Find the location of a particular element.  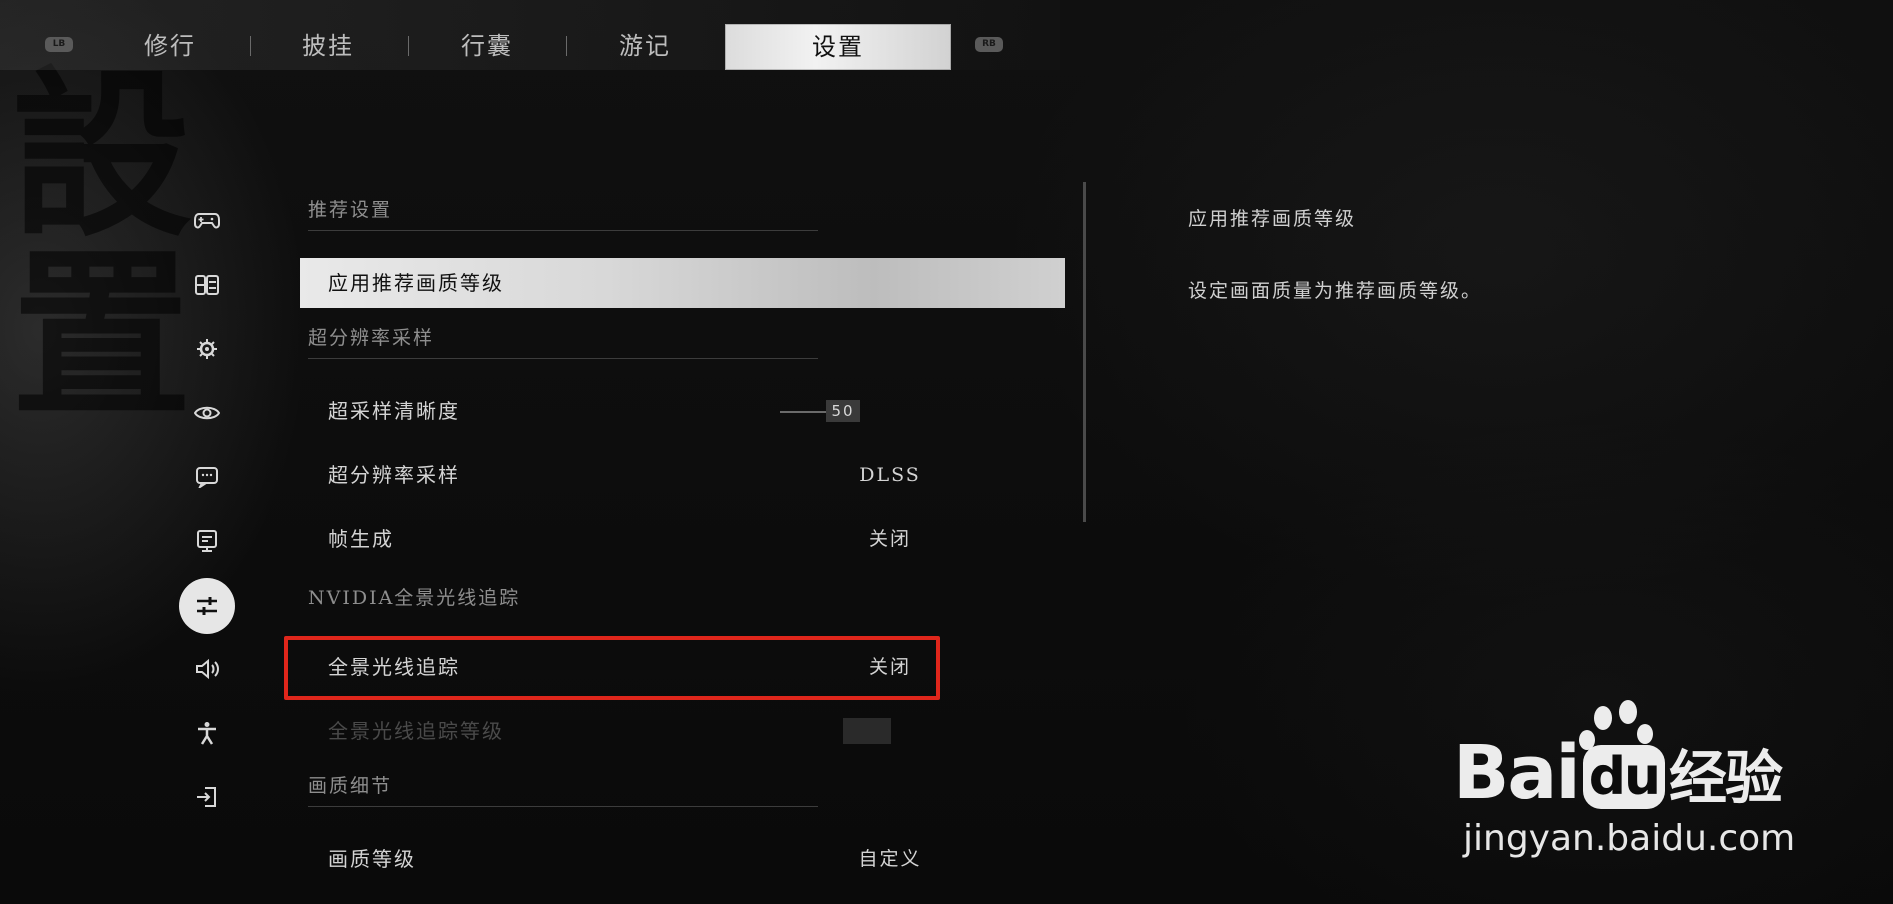

section-title: 推荐设置 is located at coordinates (350, 210).